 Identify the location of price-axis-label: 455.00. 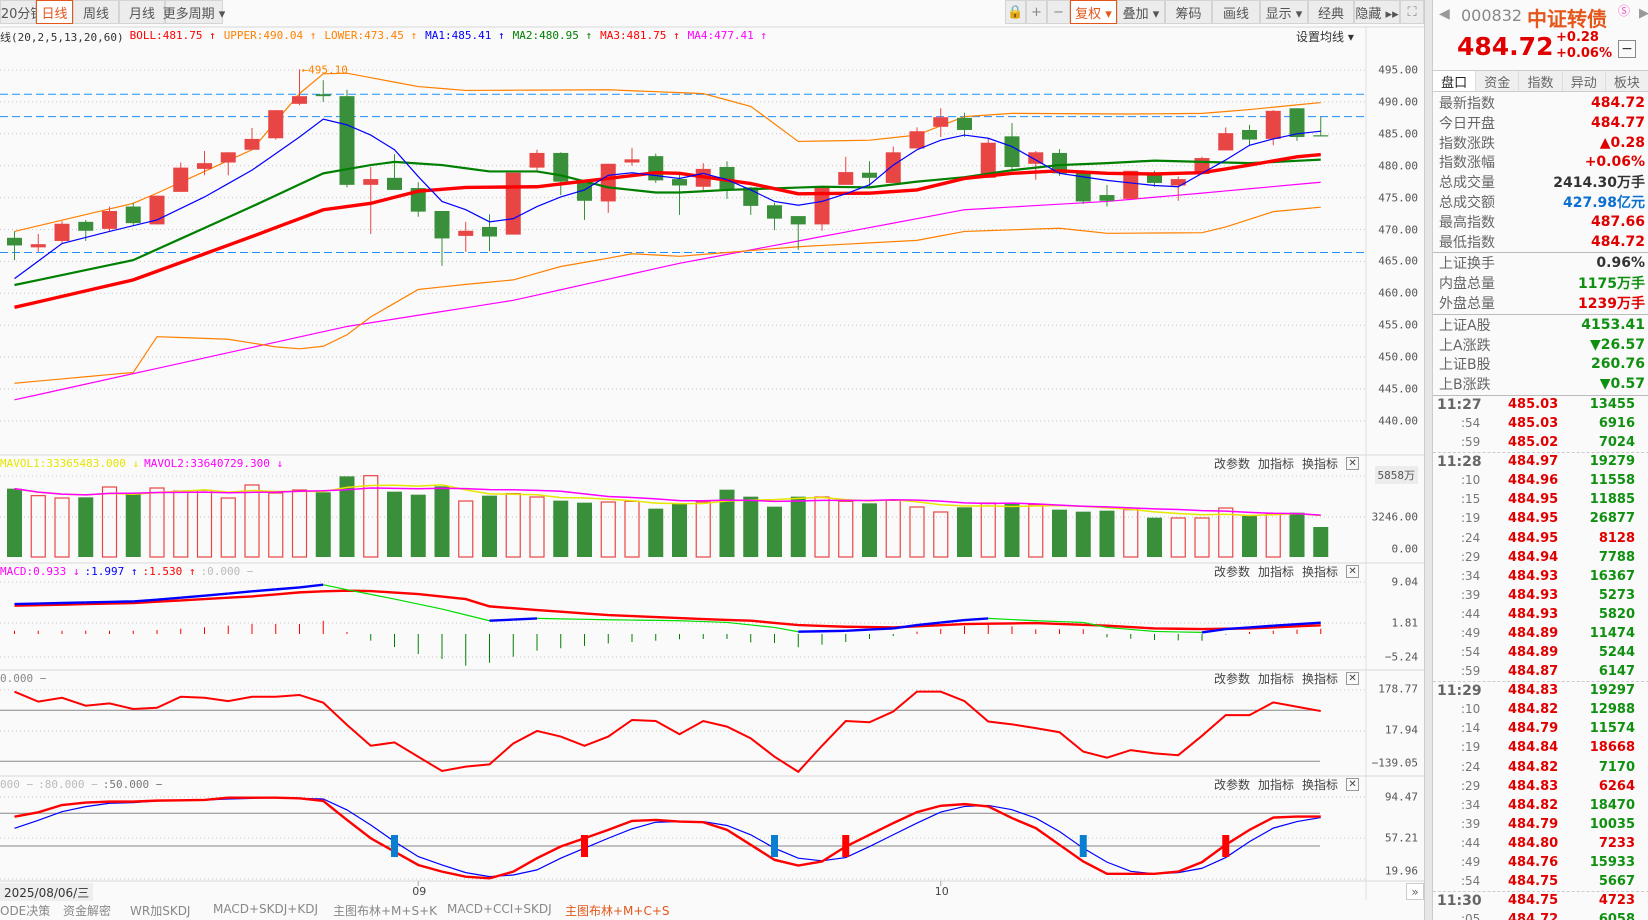
(1398, 325).